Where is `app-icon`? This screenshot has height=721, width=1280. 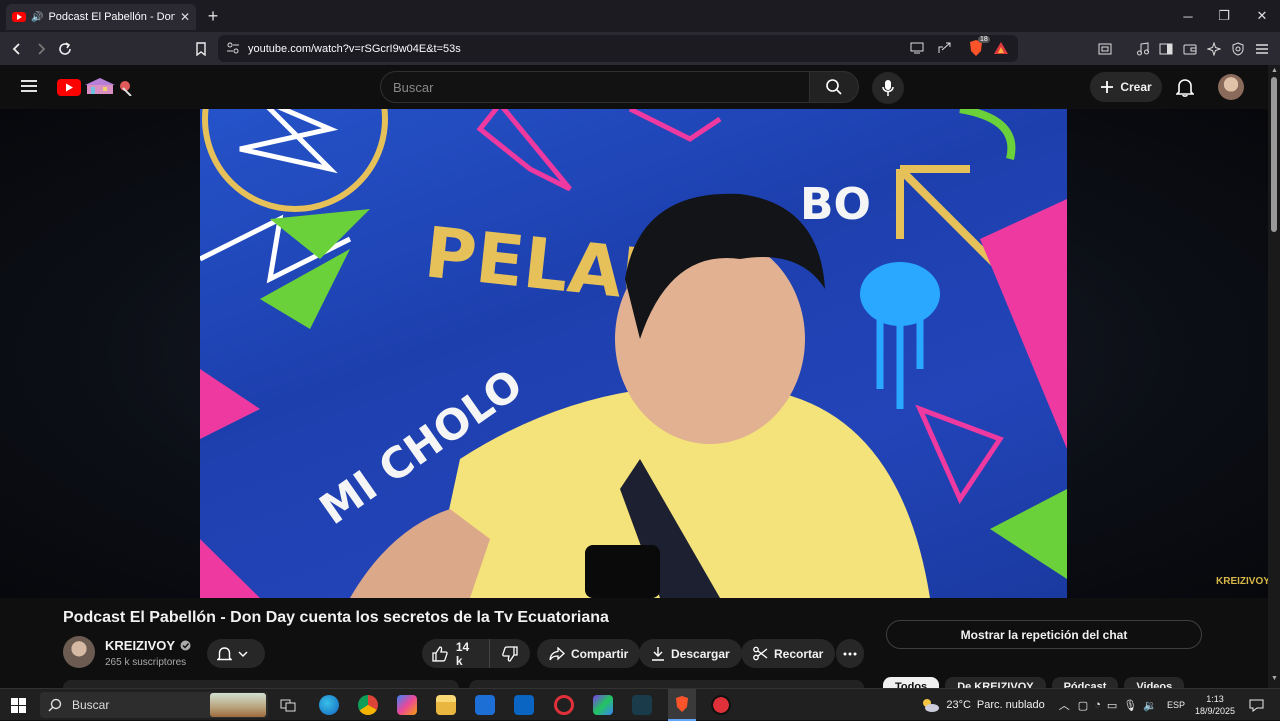 app-icon is located at coordinates (642, 705).